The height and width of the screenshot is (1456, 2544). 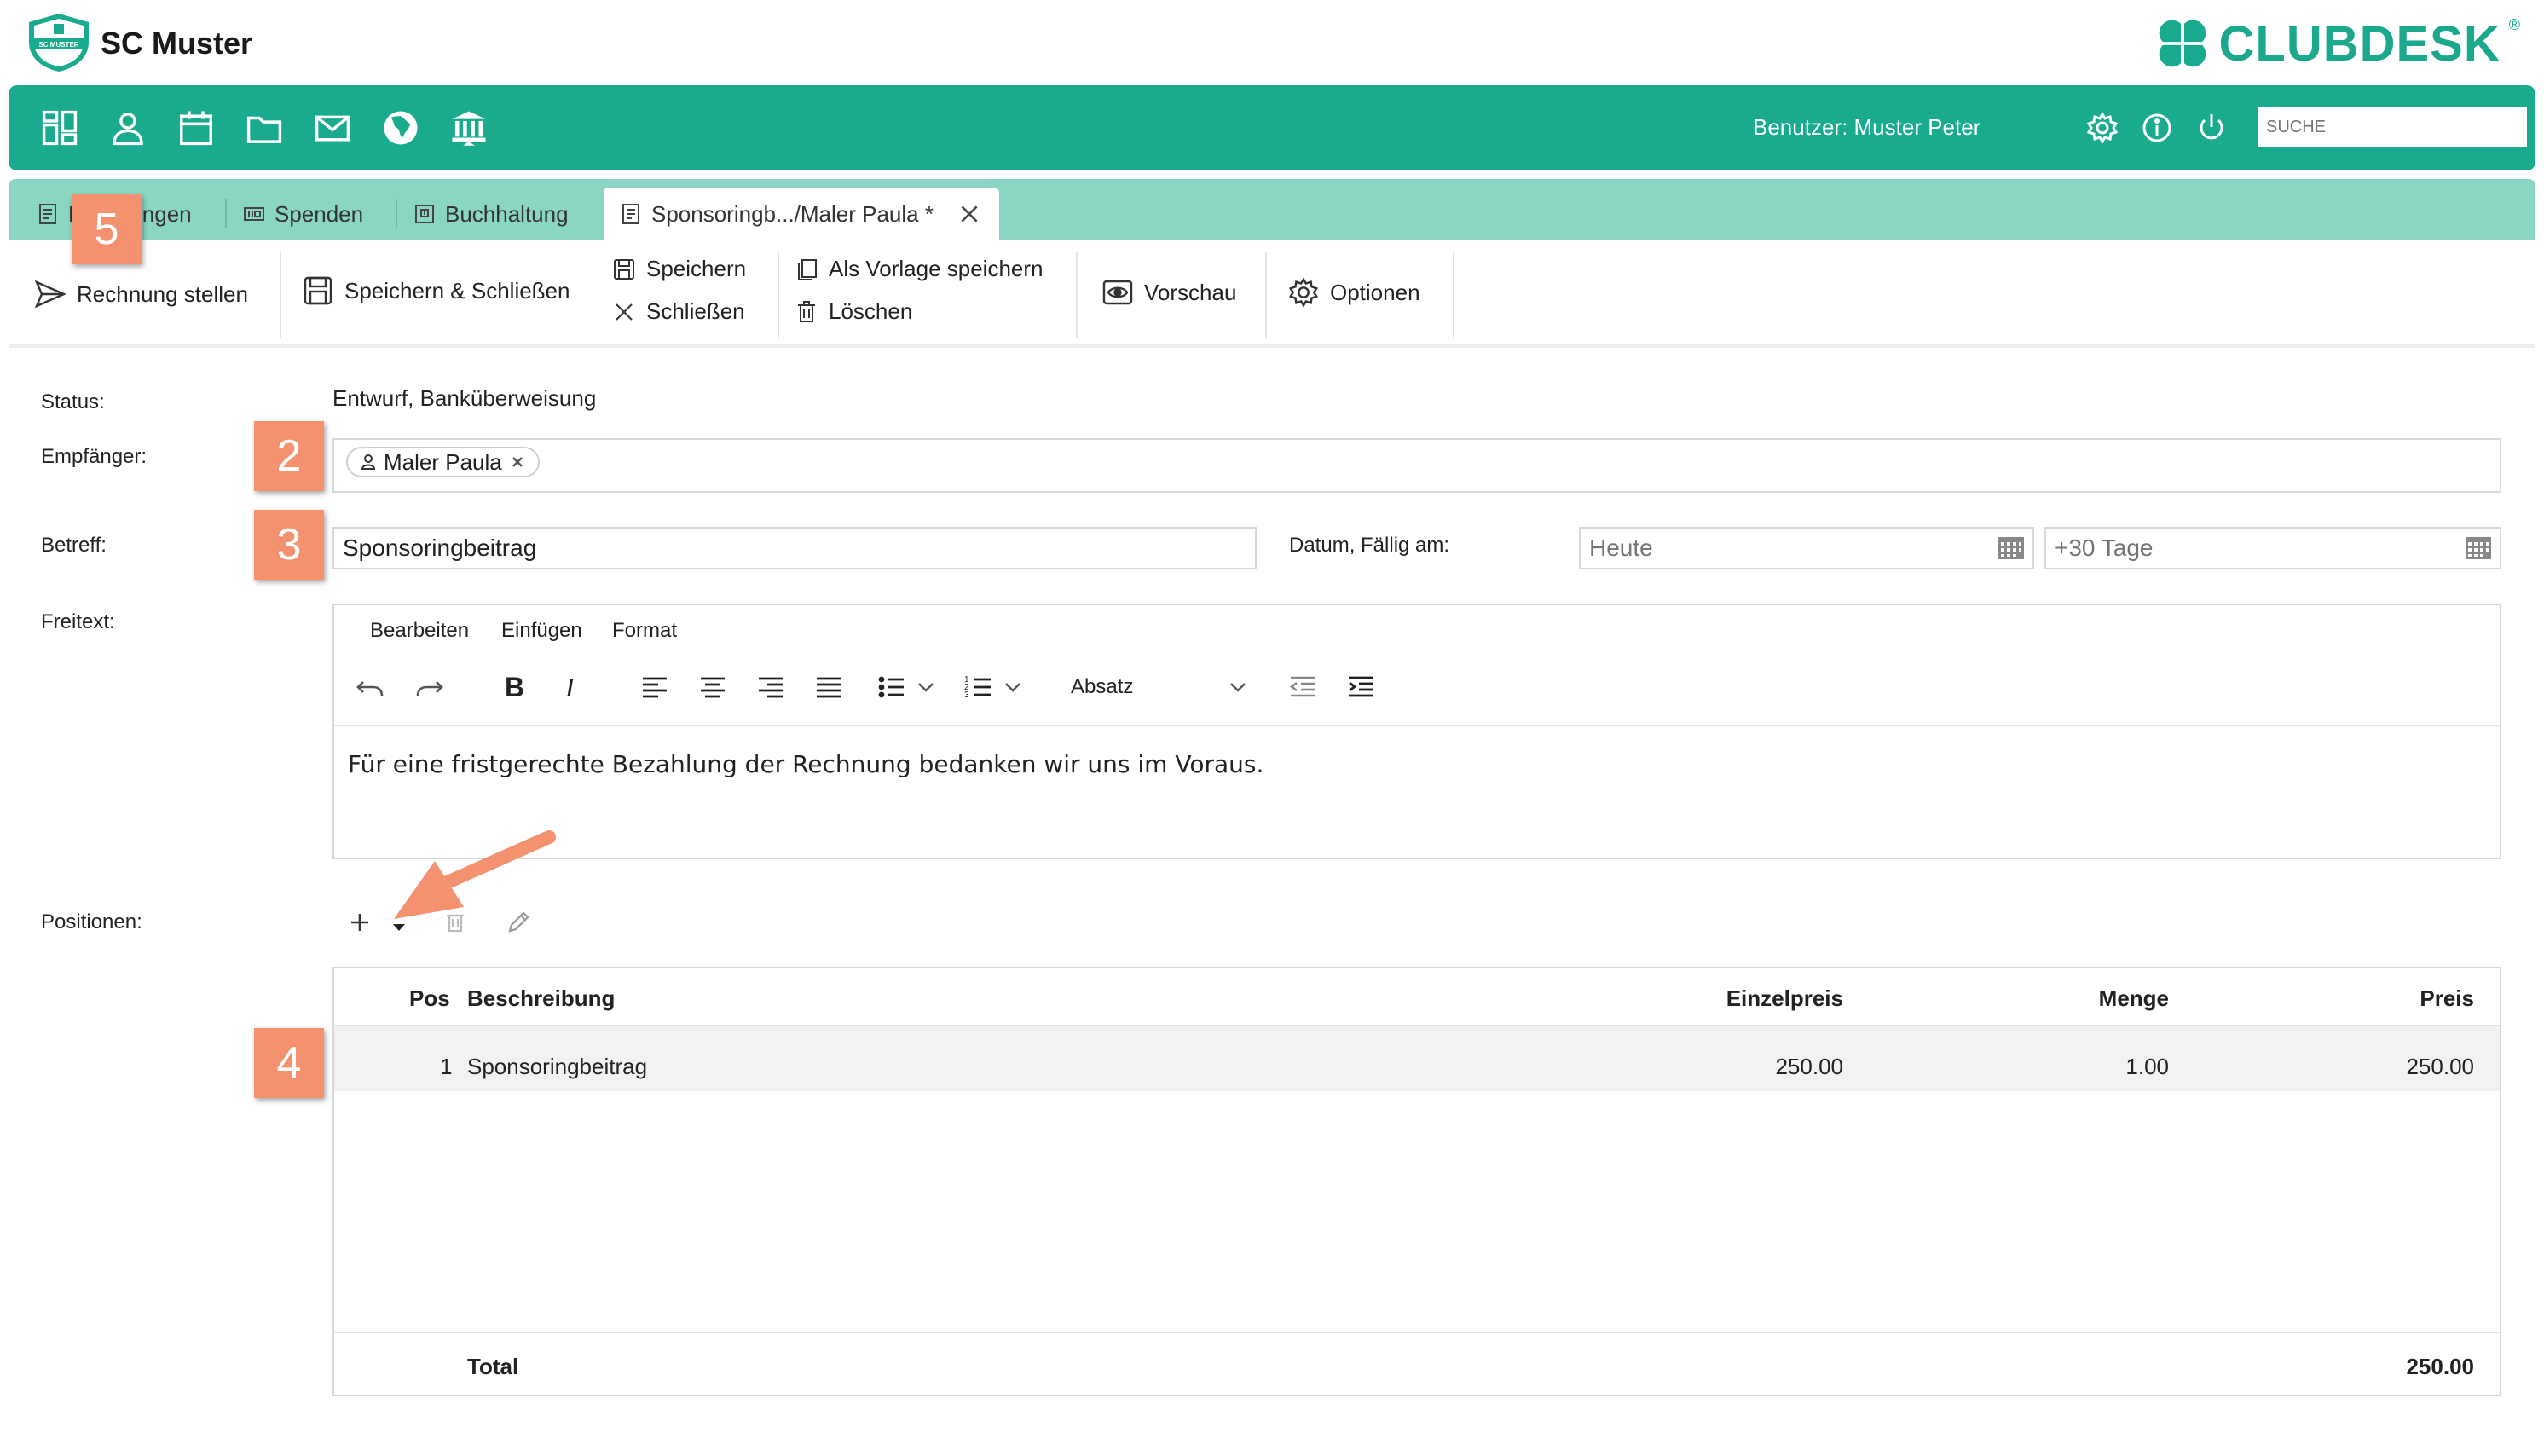 What do you see at coordinates (58, 45) in the screenshot?
I see `club-badge-text: SC MUSTER` at bounding box center [58, 45].